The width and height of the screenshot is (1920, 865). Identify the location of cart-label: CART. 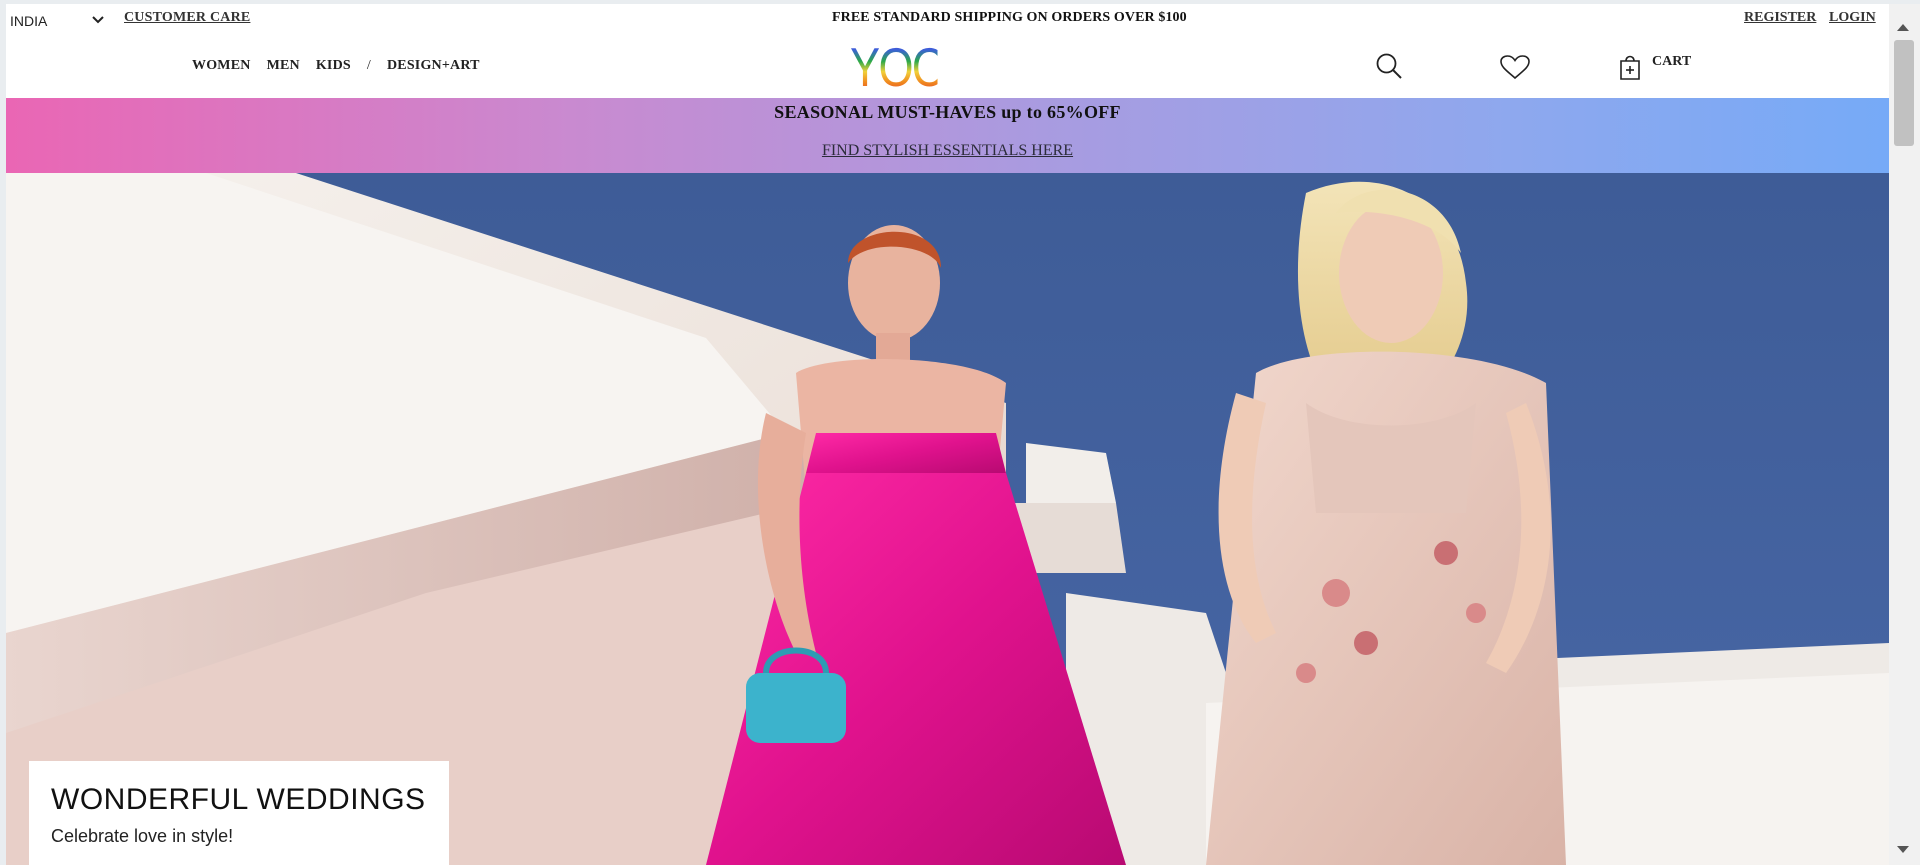
(1672, 61).